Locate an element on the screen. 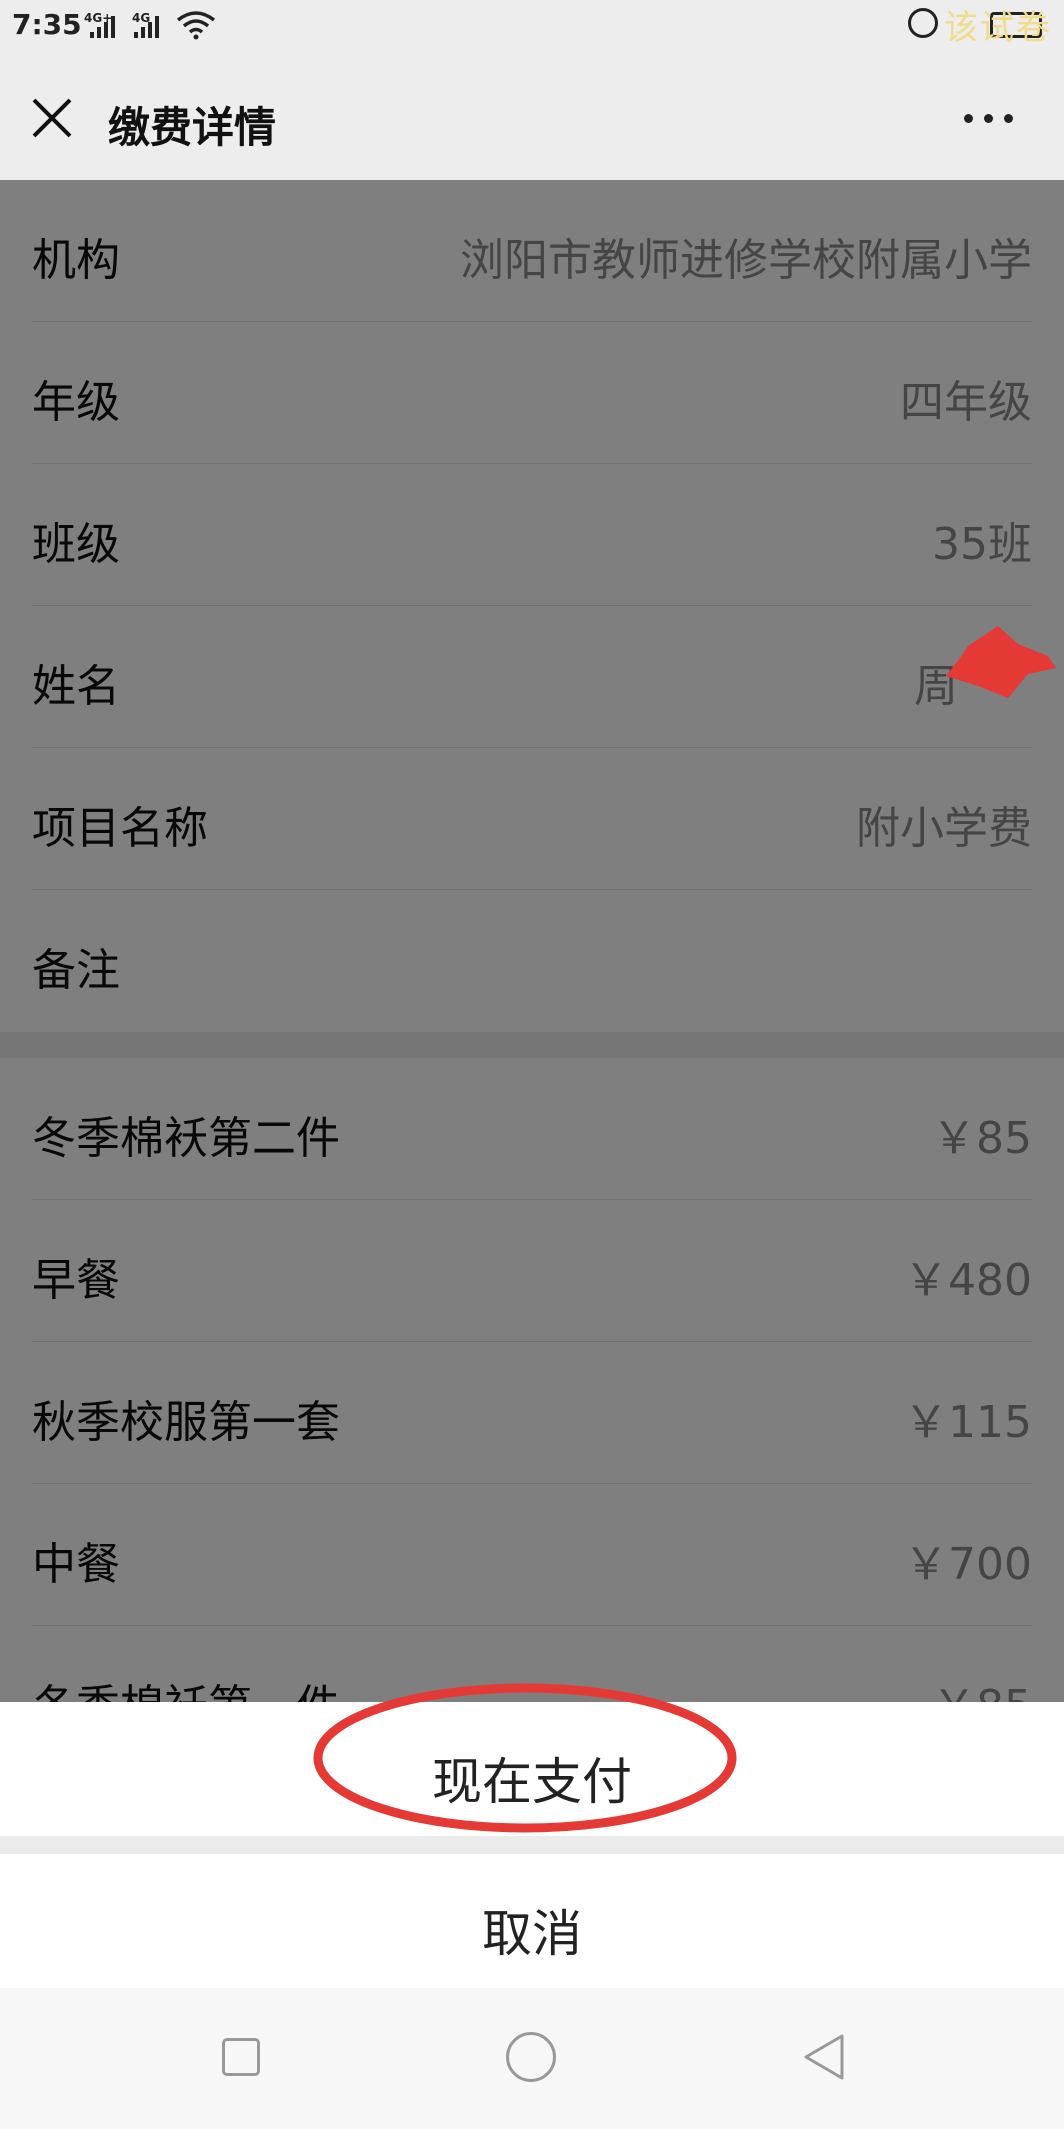 The width and height of the screenshot is (1064, 2129). more-icon is located at coordinates (989, 120).